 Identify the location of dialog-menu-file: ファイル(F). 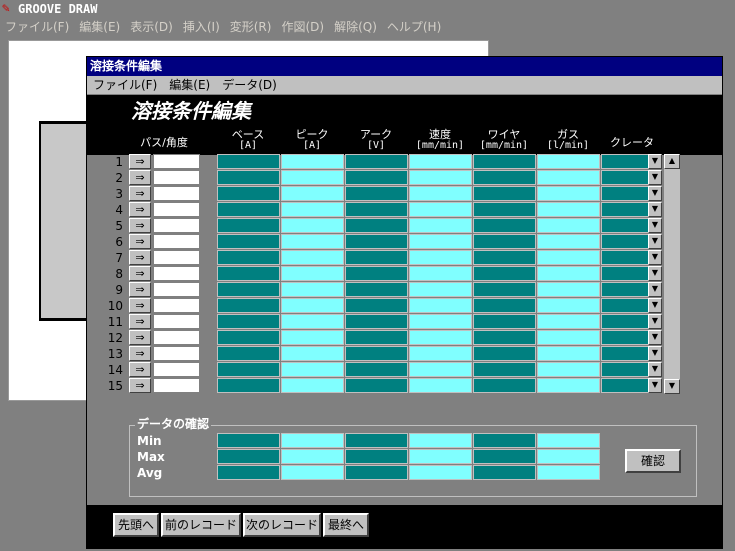
(125, 85).